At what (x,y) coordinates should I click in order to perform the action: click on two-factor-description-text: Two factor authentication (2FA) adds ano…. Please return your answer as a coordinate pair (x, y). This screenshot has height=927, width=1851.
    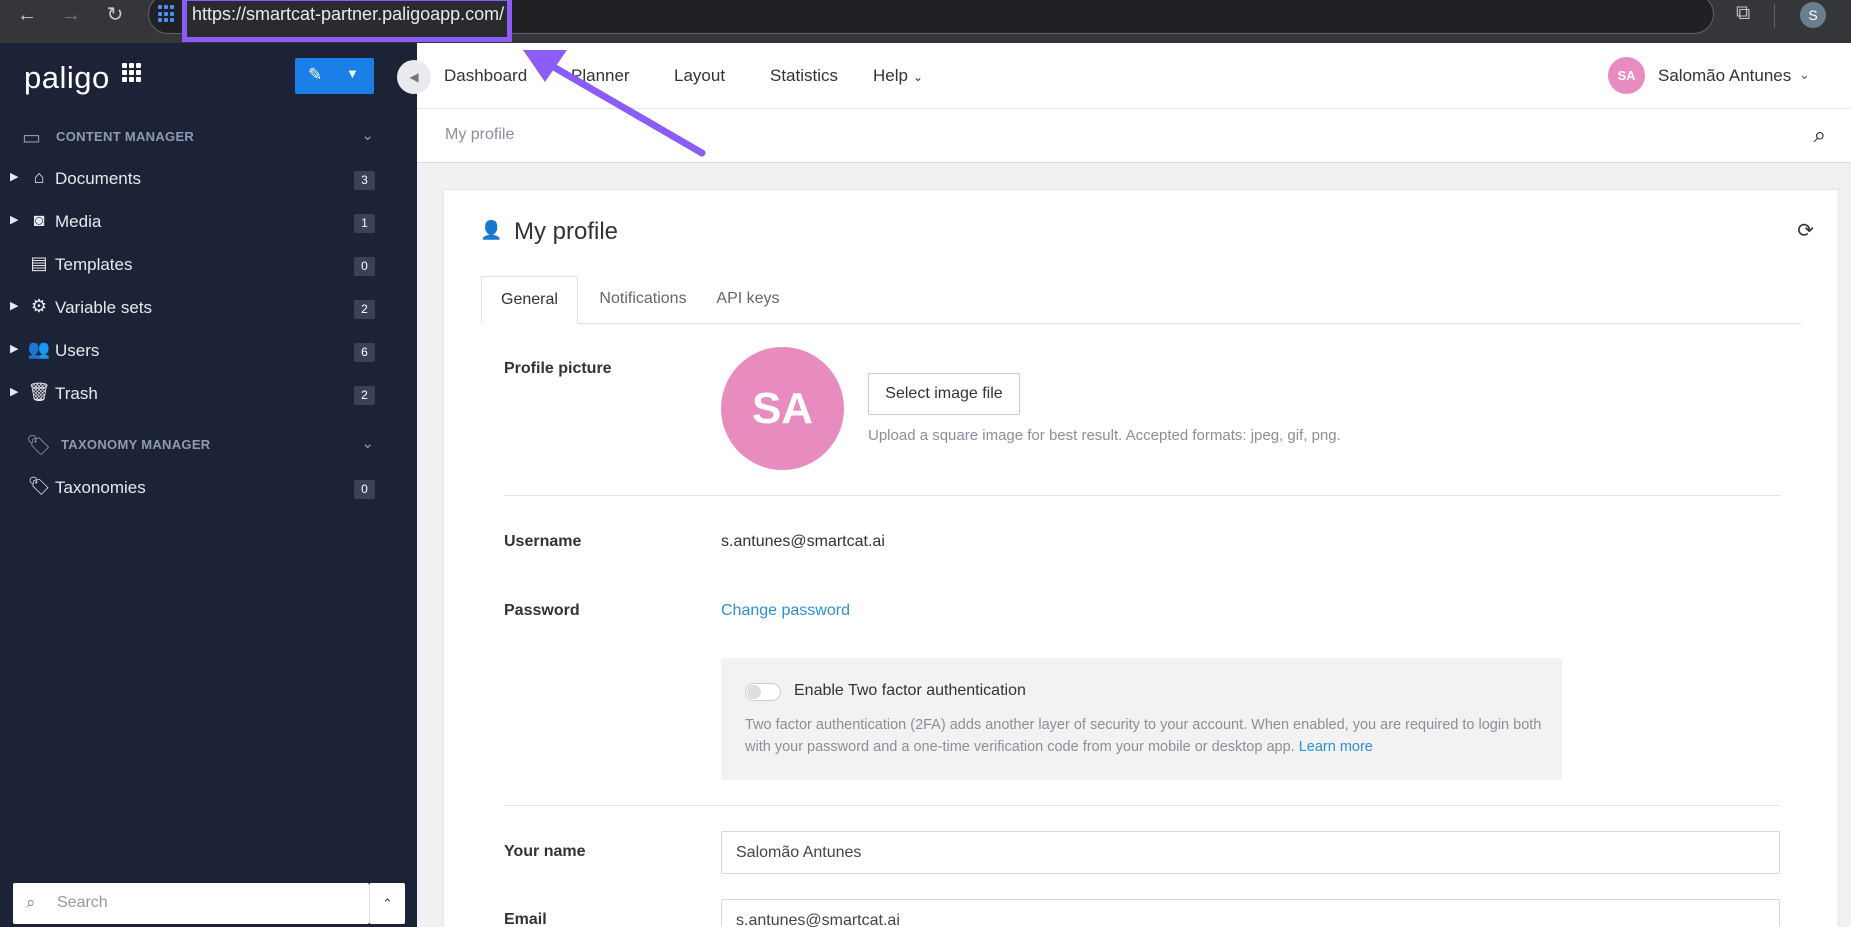
    Looking at the image, I should click on (1143, 736).